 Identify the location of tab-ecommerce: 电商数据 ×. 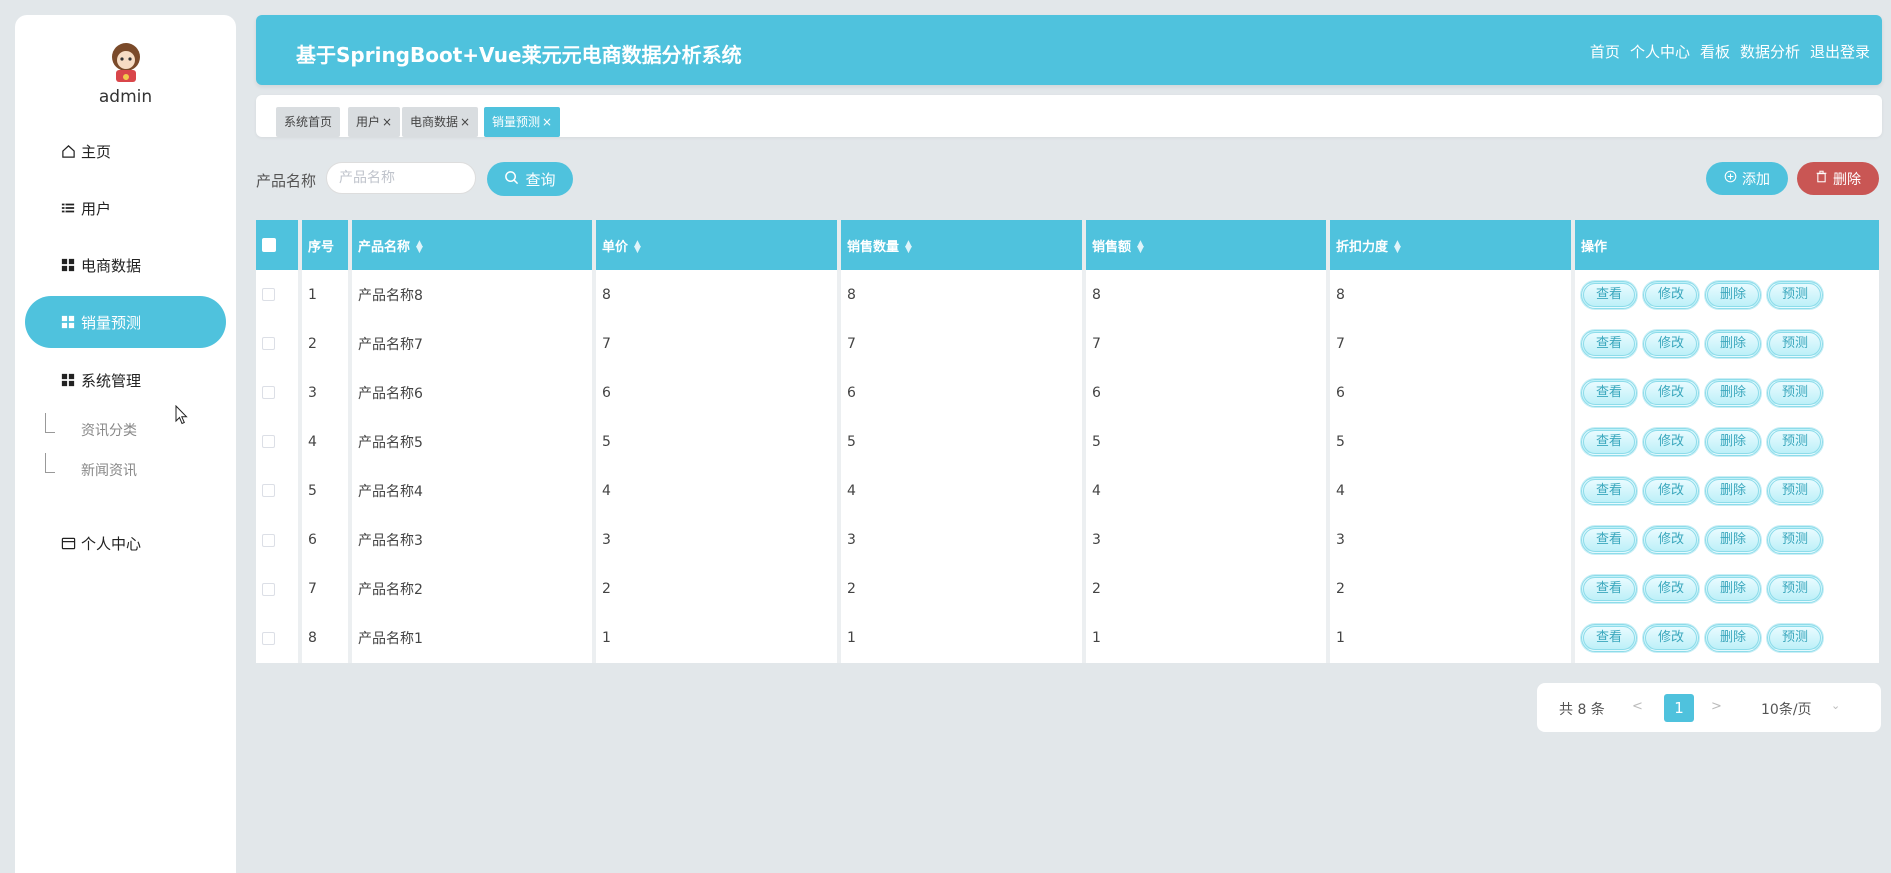
(440, 122).